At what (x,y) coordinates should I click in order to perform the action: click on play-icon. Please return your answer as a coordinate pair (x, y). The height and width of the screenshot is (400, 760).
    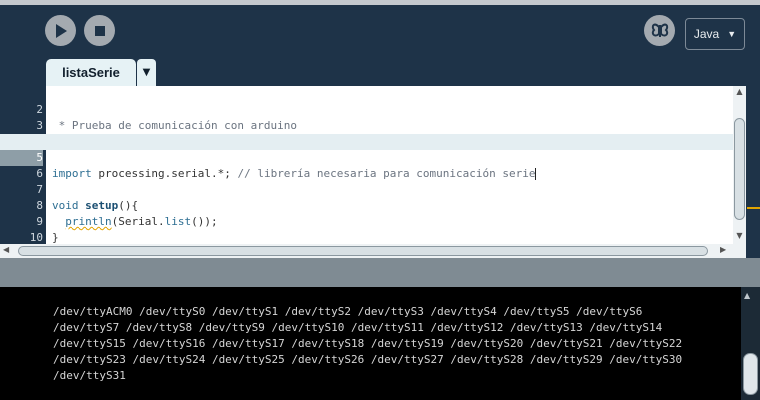
    Looking at the image, I should click on (61, 30).